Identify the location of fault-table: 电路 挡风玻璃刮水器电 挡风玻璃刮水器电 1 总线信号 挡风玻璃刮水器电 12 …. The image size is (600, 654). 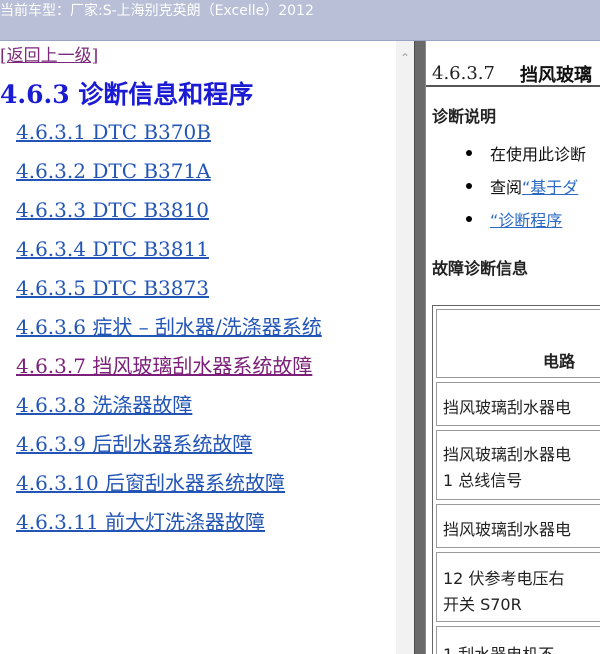
(516, 479).